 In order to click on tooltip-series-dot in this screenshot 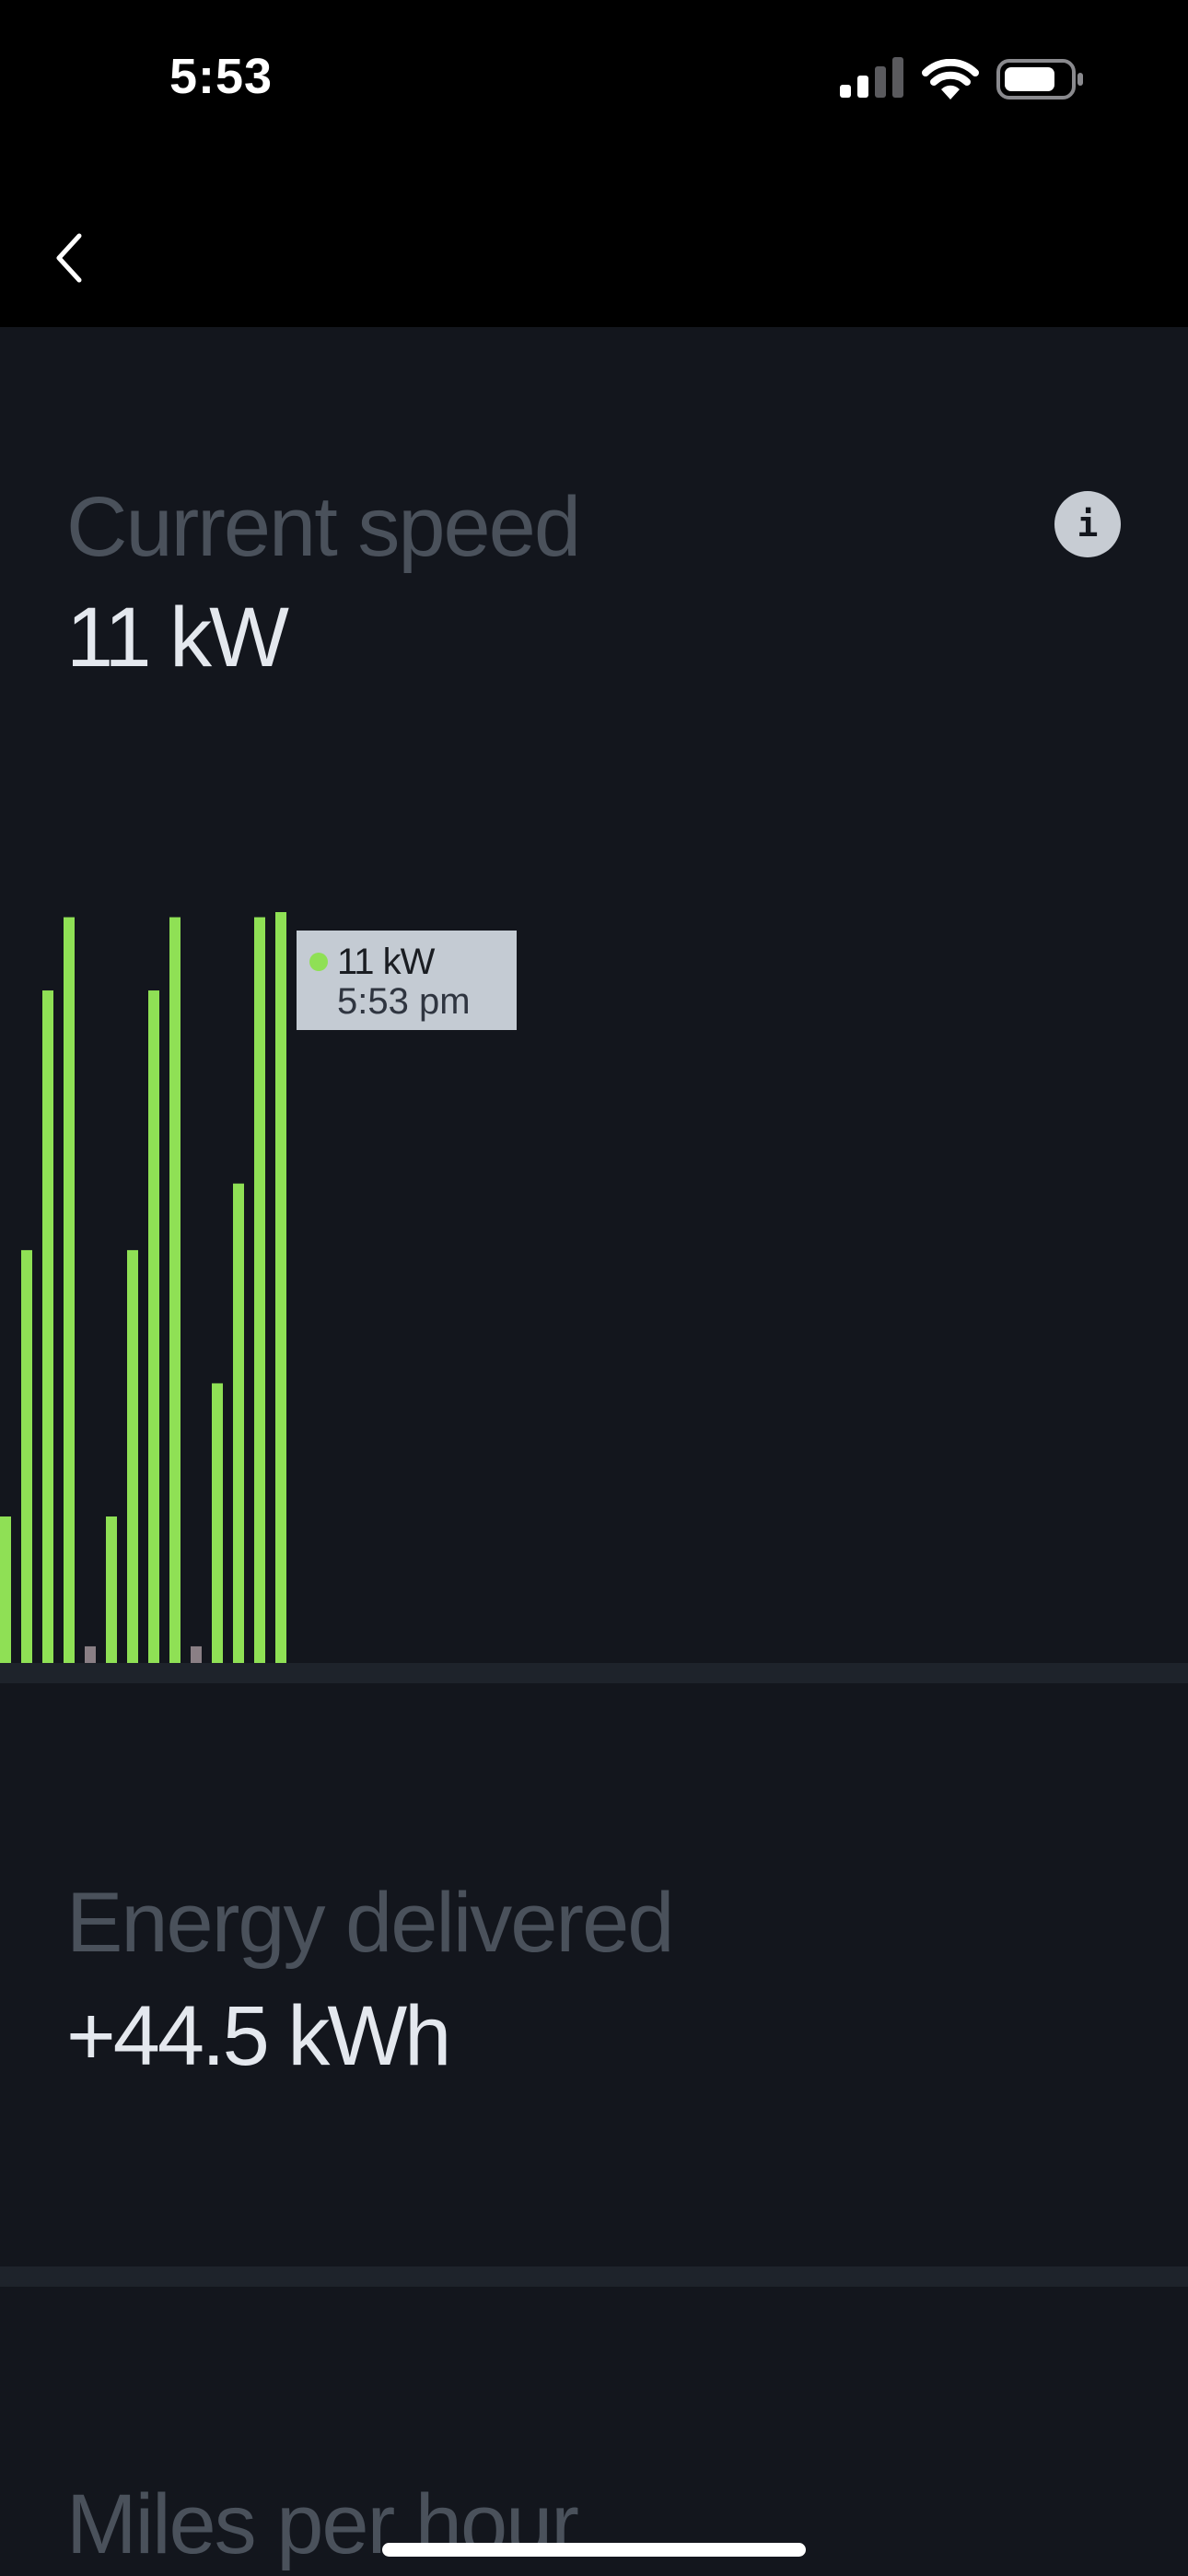, I will do `click(318, 962)`.